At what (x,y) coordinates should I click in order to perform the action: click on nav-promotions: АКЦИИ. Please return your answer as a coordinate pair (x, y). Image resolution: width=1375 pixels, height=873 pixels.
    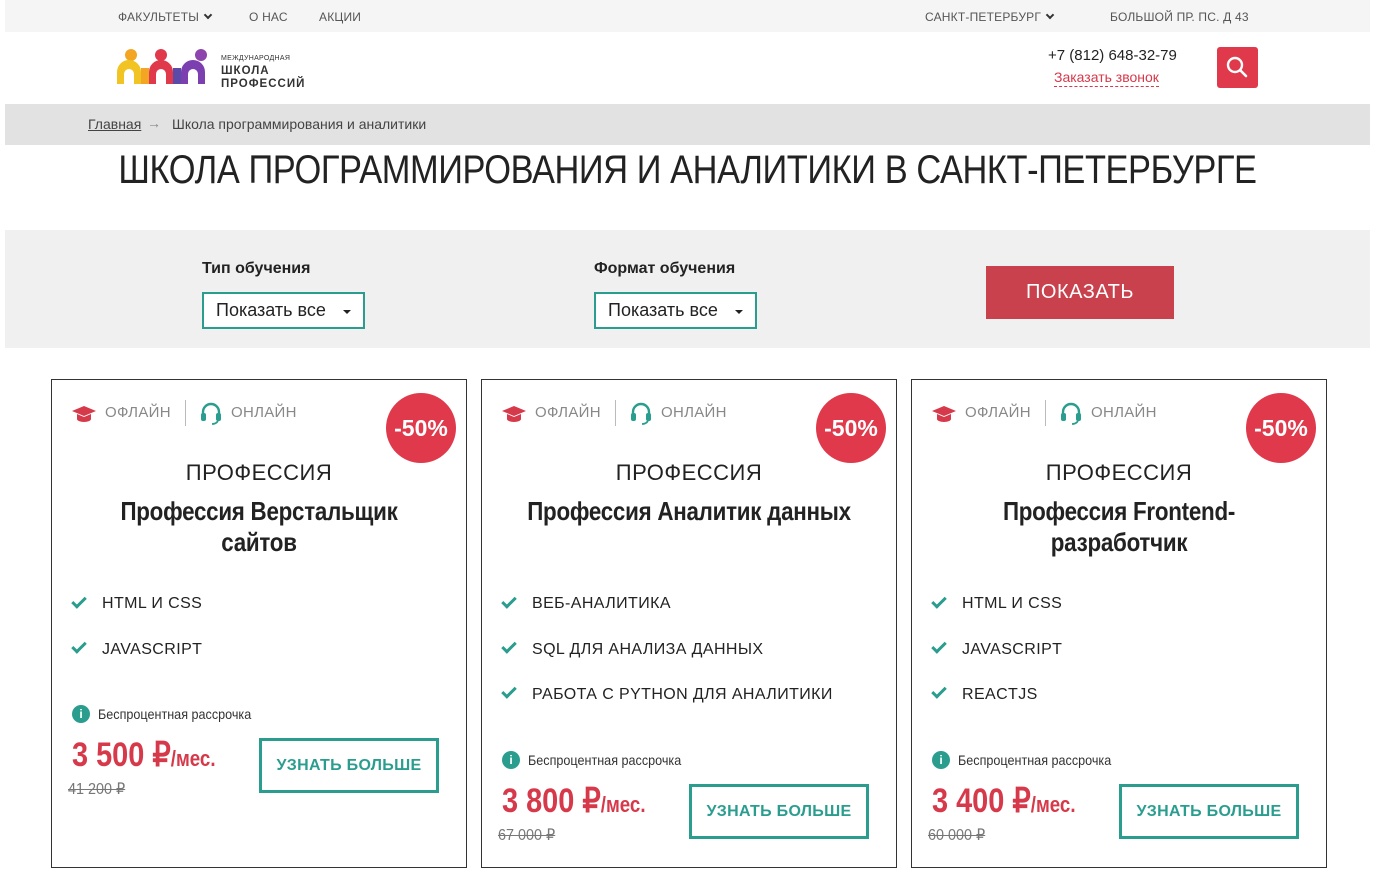
    Looking at the image, I should click on (340, 17).